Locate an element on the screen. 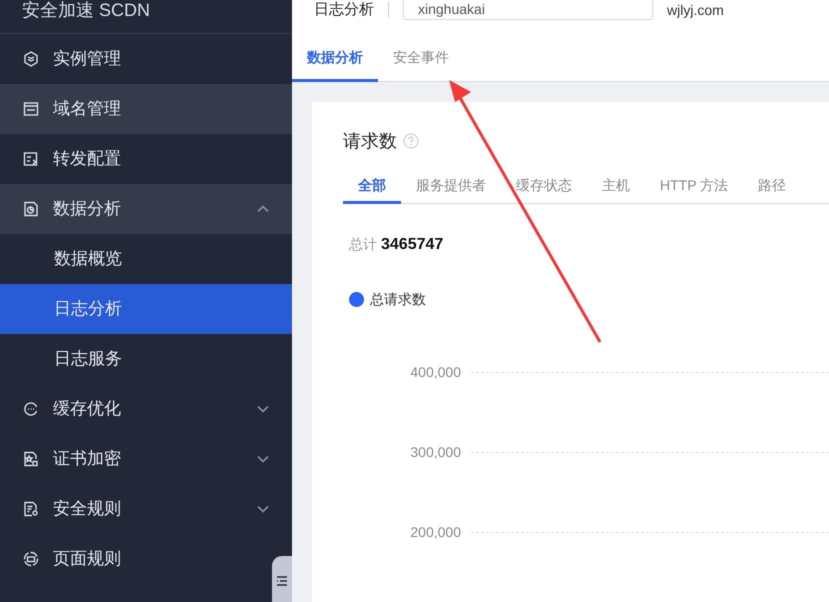 This screenshot has height=602, width=829. list-icon is located at coordinates (282, 581).